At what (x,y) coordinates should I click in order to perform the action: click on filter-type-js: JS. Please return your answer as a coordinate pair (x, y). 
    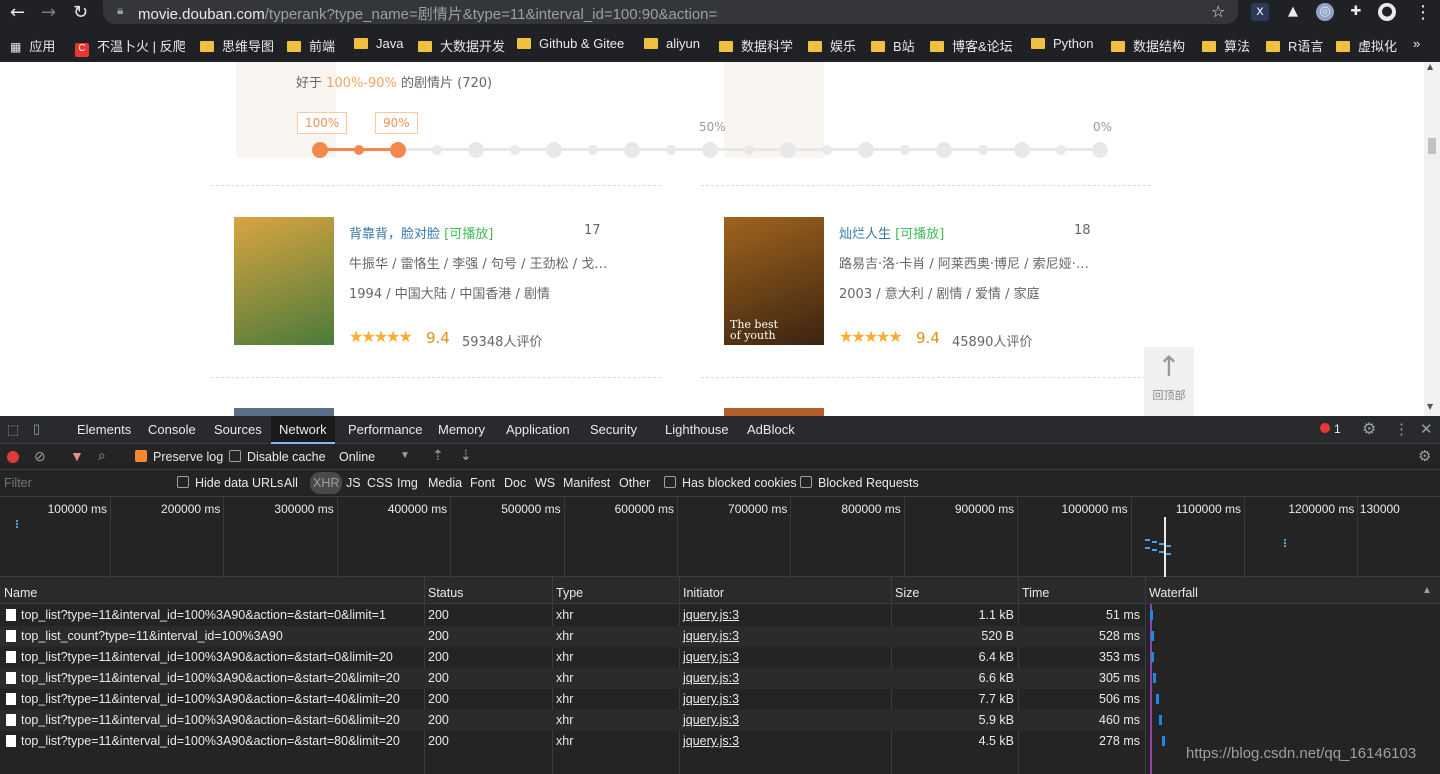
    Looking at the image, I should click on (353, 483).